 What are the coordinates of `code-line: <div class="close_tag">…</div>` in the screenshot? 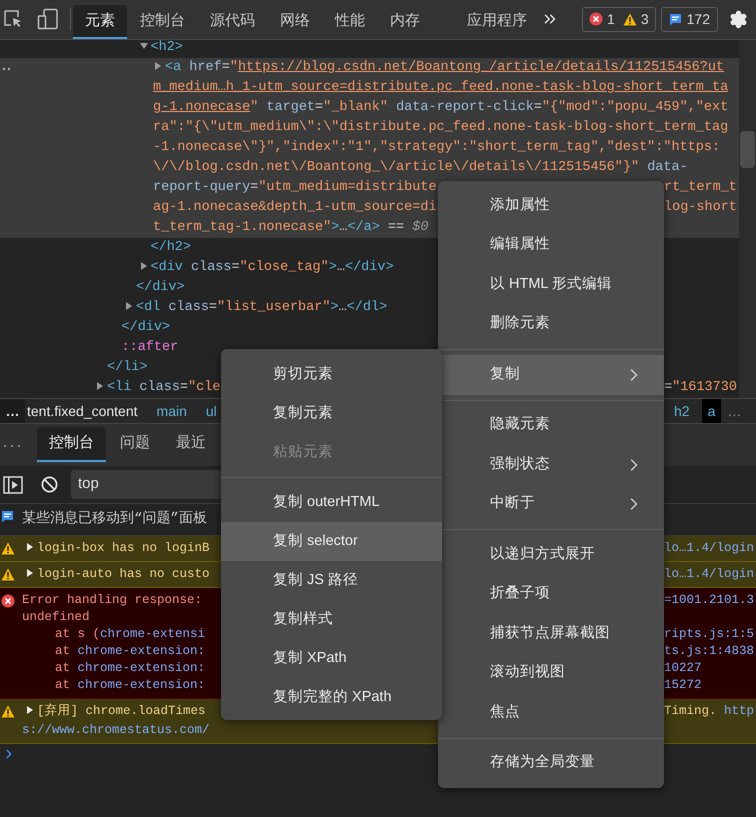 It's located at (272, 267).